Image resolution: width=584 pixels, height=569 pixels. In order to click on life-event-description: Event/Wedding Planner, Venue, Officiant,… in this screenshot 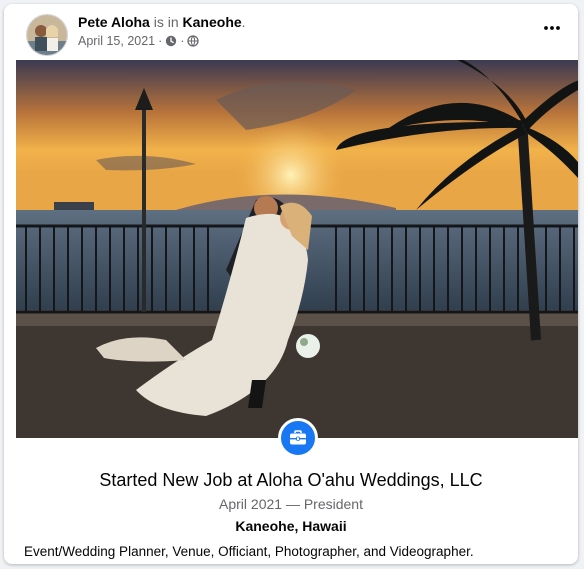, I will do `click(249, 551)`.